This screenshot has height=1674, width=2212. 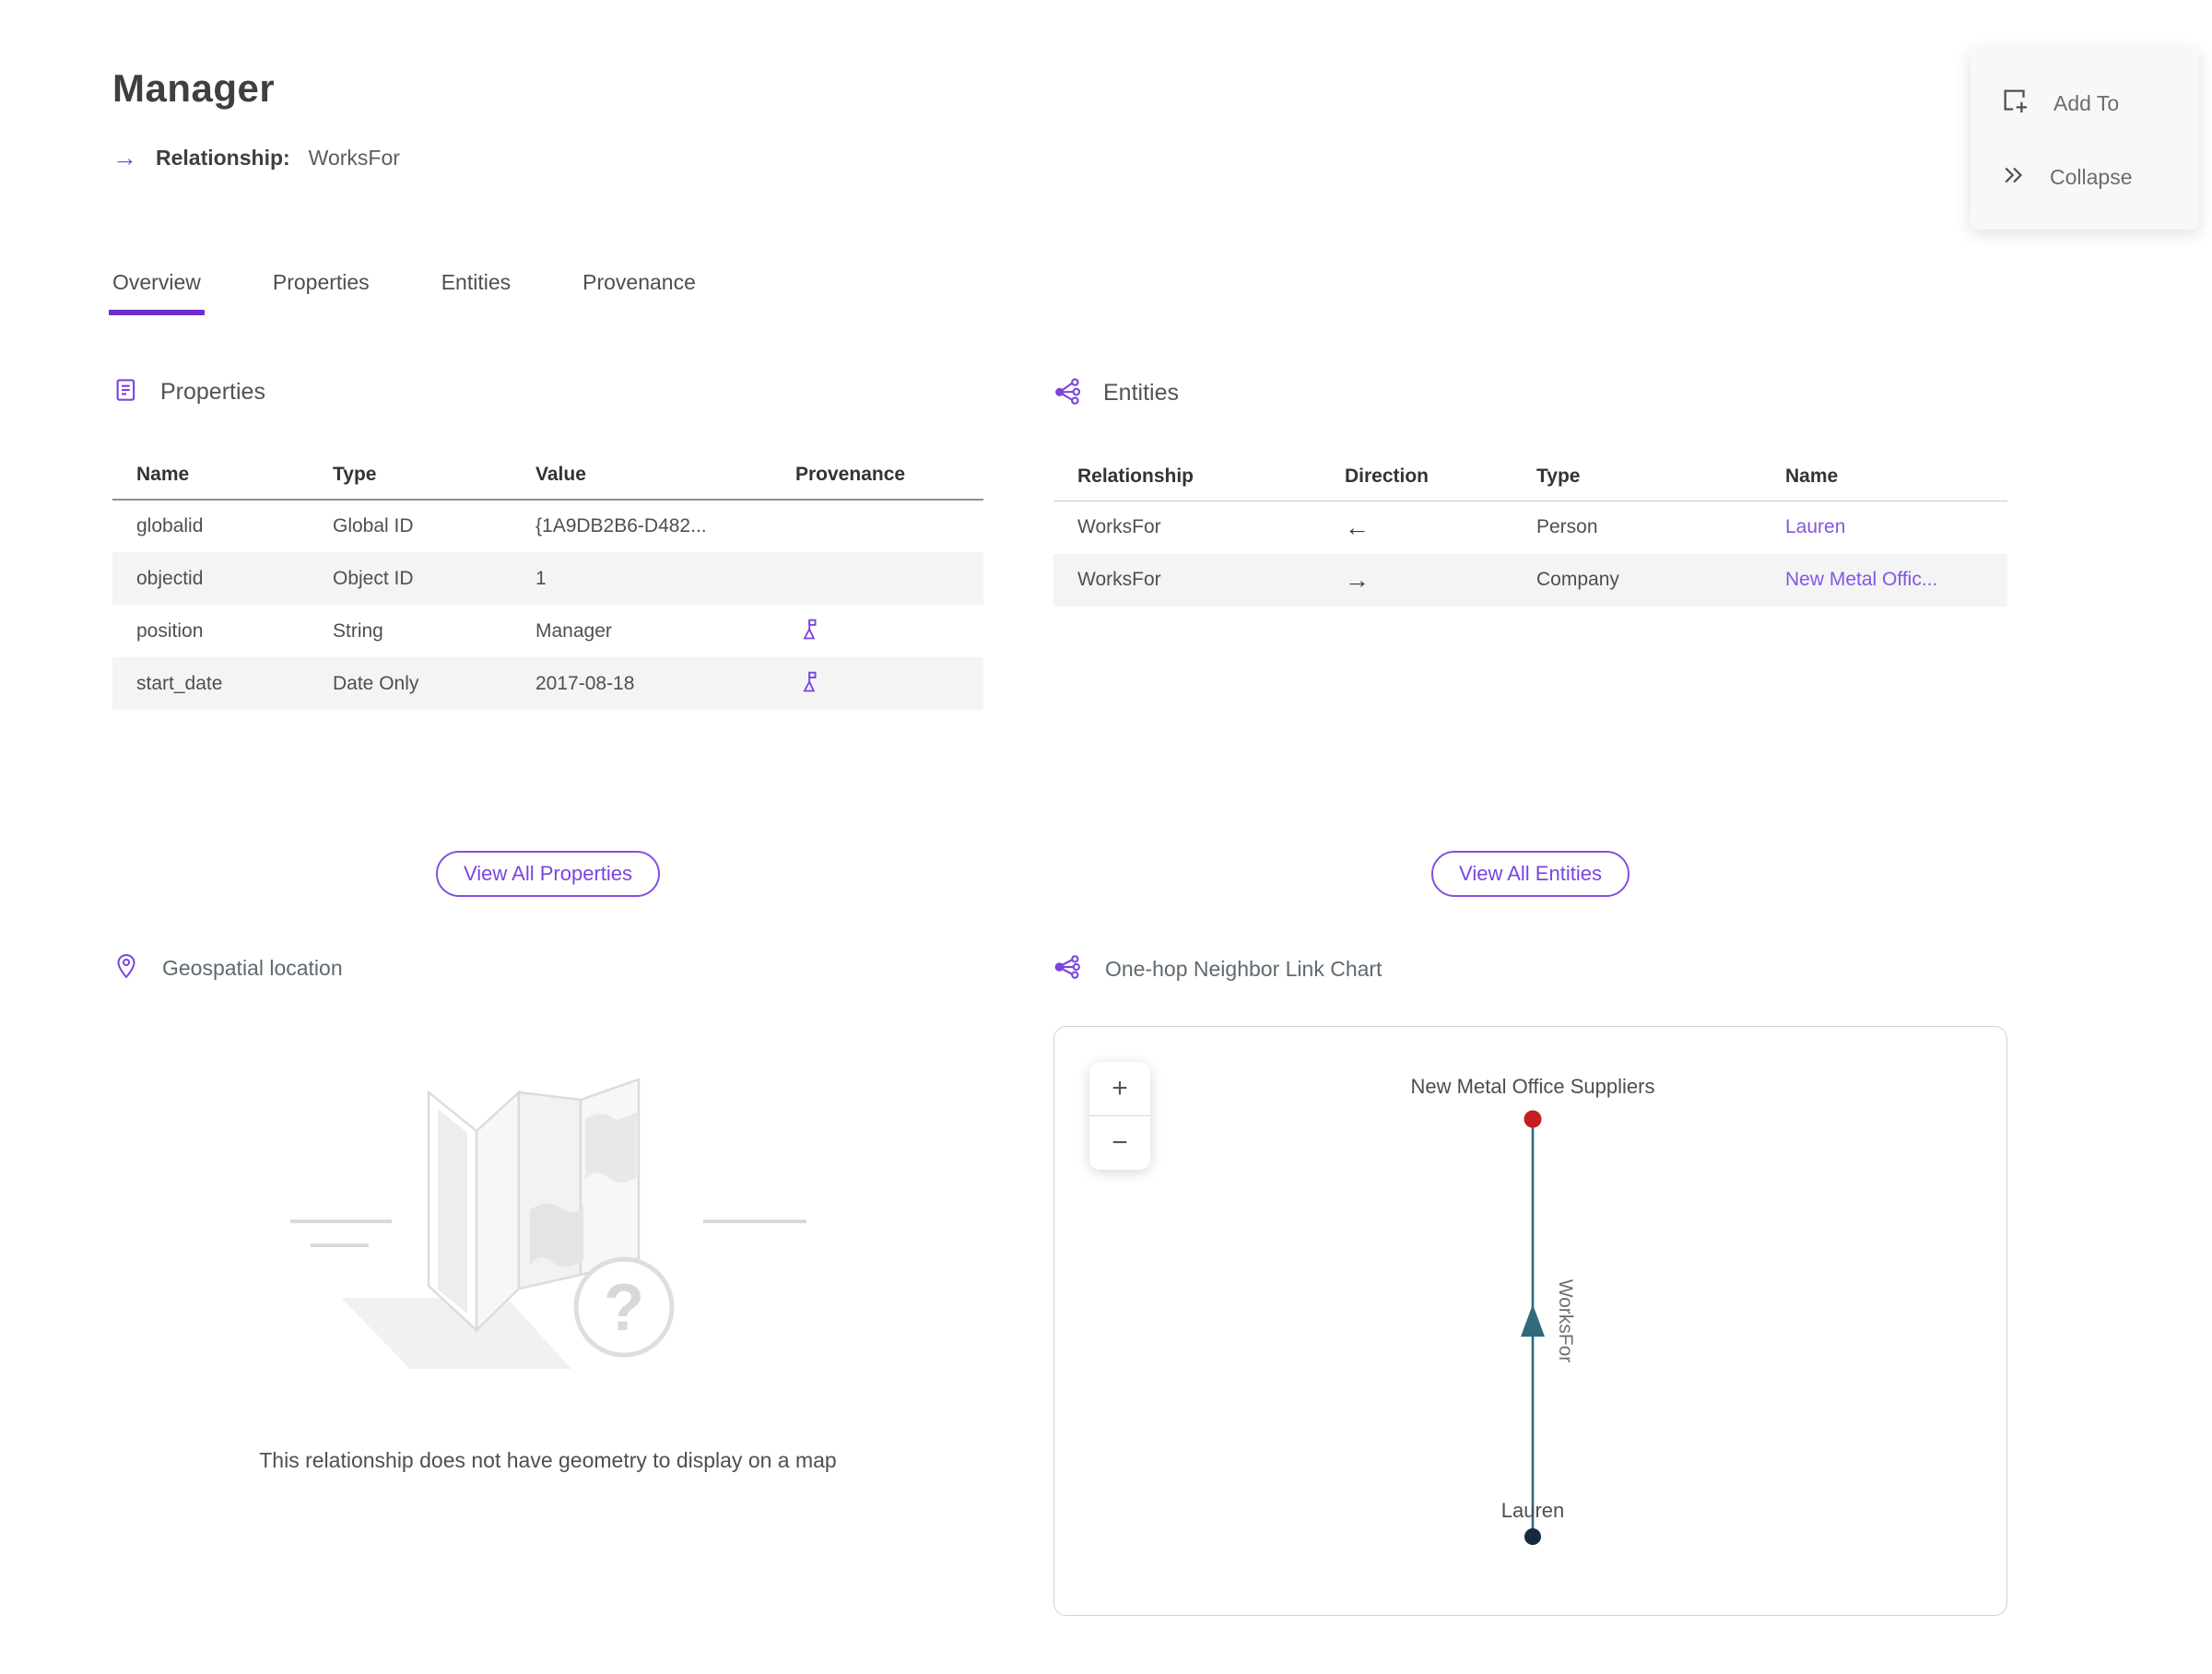 What do you see at coordinates (624, 1308) in the screenshot?
I see `question-mark-glyph: ?` at bounding box center [624, 1308].